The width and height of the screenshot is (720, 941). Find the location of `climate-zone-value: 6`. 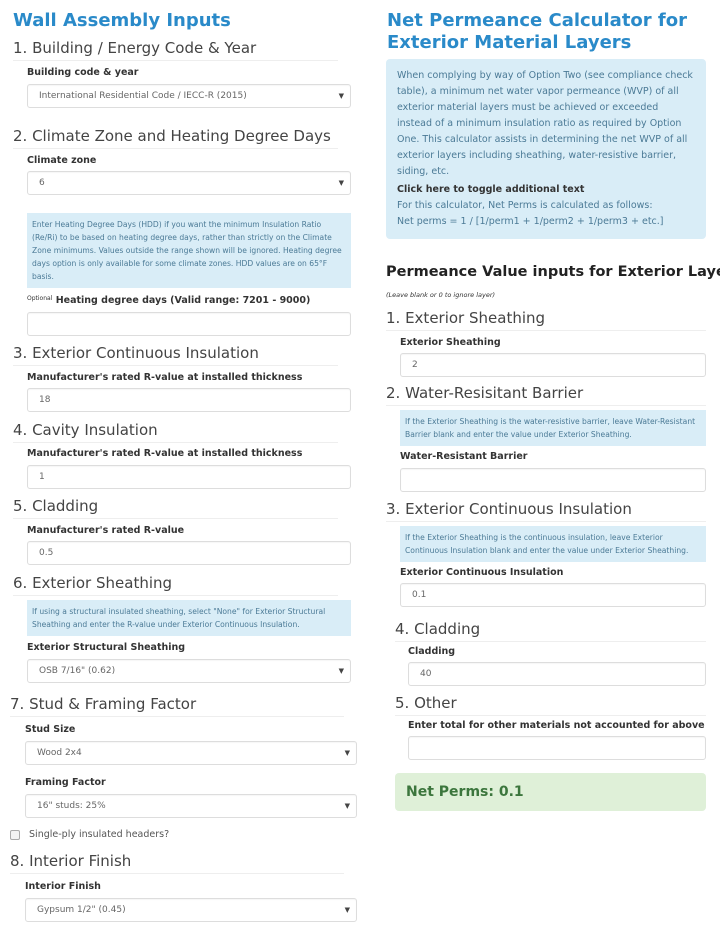

climate-zone-value: 6 is located at coordinates (42, 183).